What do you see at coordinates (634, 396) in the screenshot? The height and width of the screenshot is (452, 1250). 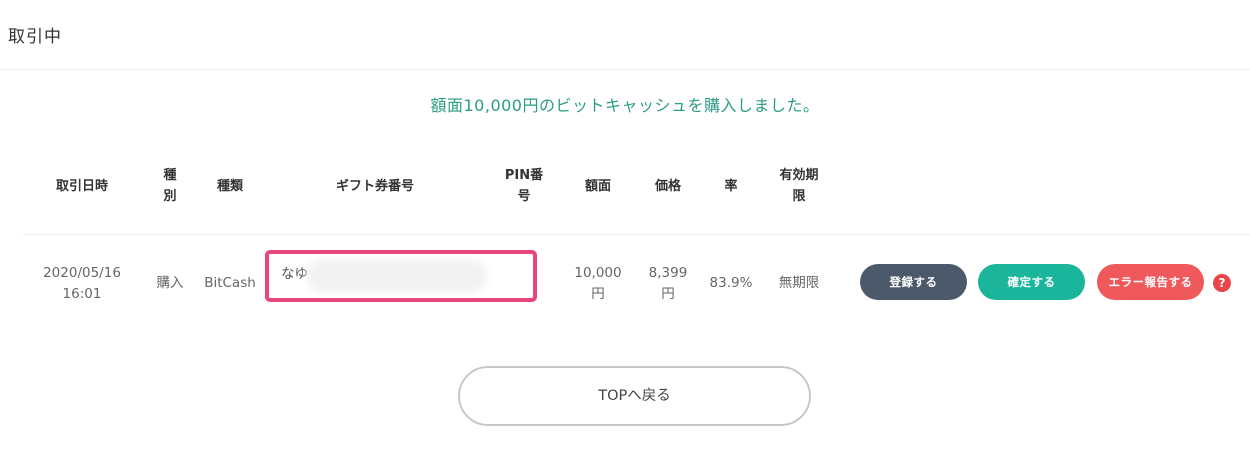 I see `back-to-top-button: TOPへ戻る` at bounding box center [634, 396].